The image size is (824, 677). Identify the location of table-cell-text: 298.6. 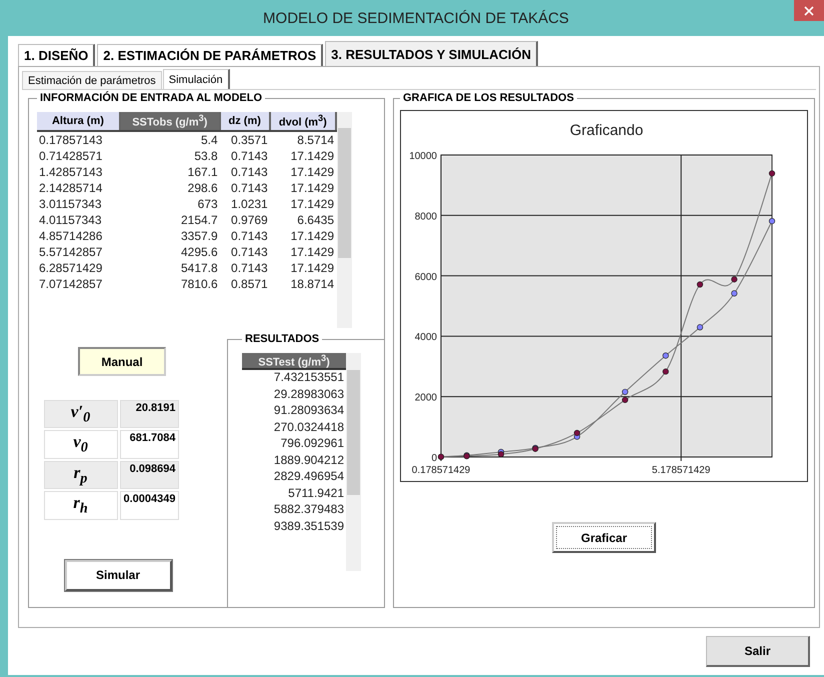
(202, 188).